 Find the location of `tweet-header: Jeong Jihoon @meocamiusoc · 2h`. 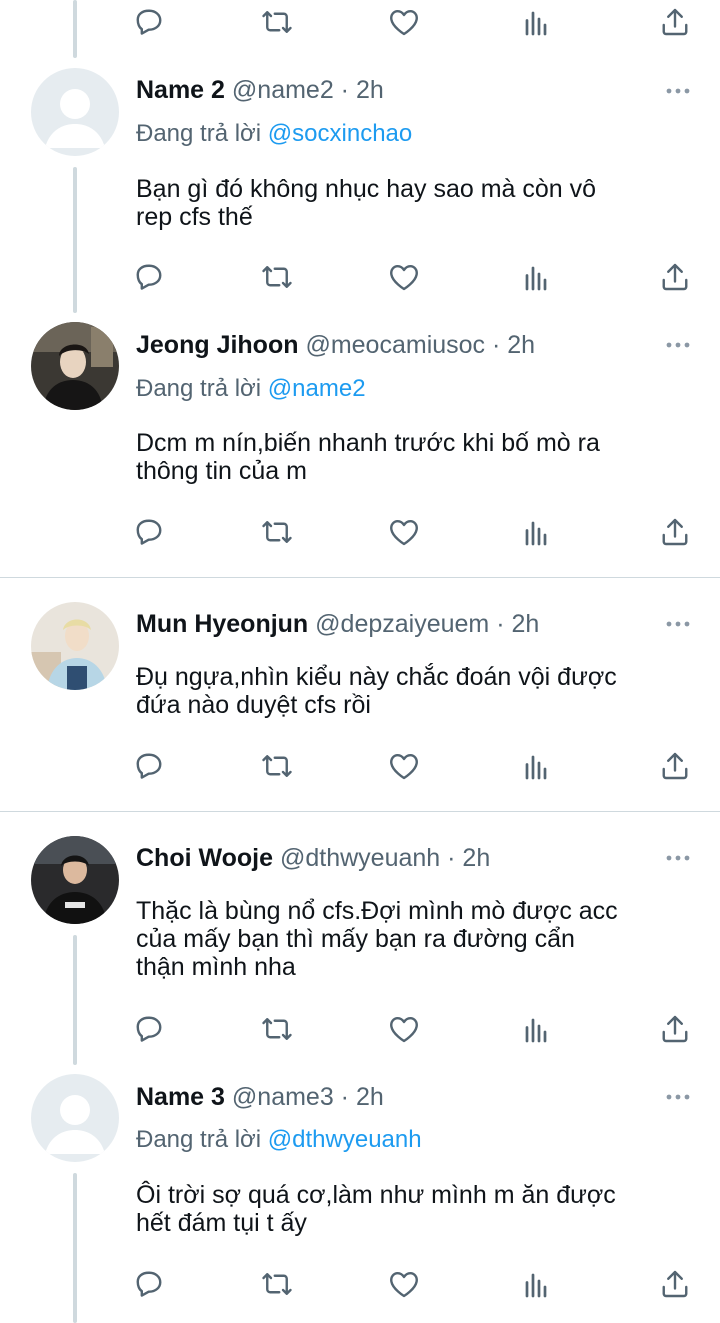

tweet-header: Jeong Jihoon @meocamiusoc · 2h is located at coordinates (335, 345).